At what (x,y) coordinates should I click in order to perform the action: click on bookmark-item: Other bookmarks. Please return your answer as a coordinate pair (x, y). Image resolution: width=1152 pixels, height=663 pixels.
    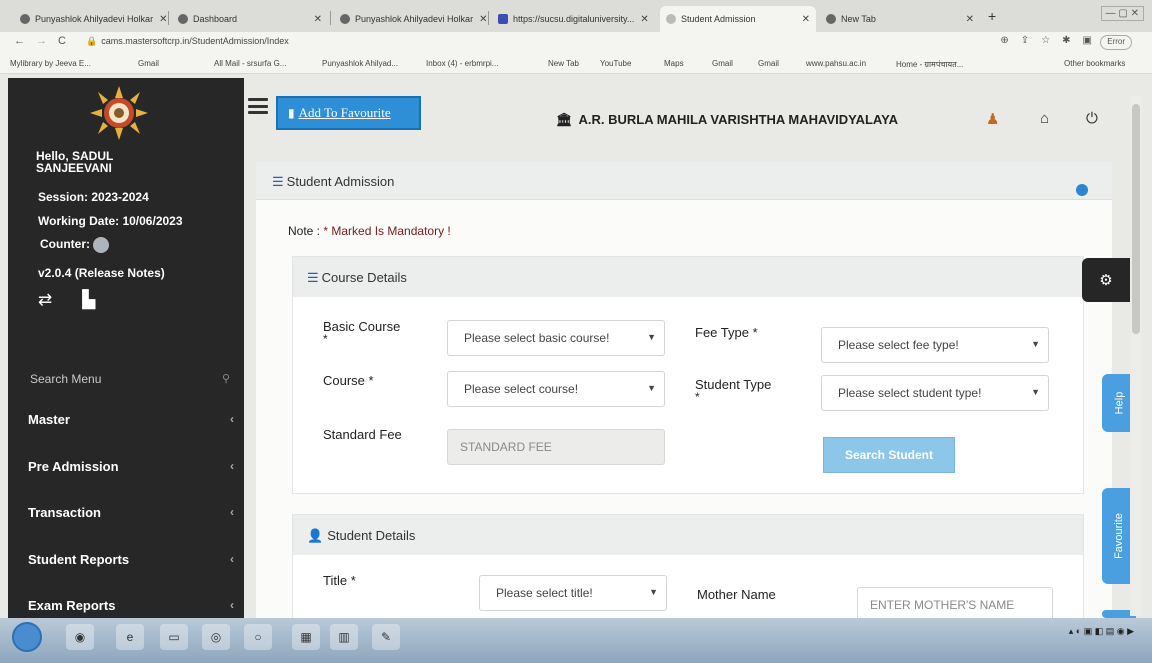
    Looking at the image, I should click on (1094, 63).